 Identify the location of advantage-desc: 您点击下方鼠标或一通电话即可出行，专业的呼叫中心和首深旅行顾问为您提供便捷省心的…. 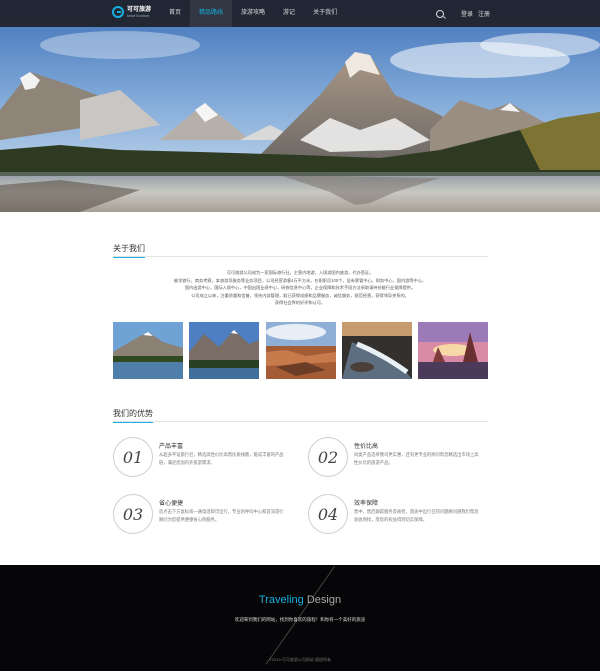
(221, 515).